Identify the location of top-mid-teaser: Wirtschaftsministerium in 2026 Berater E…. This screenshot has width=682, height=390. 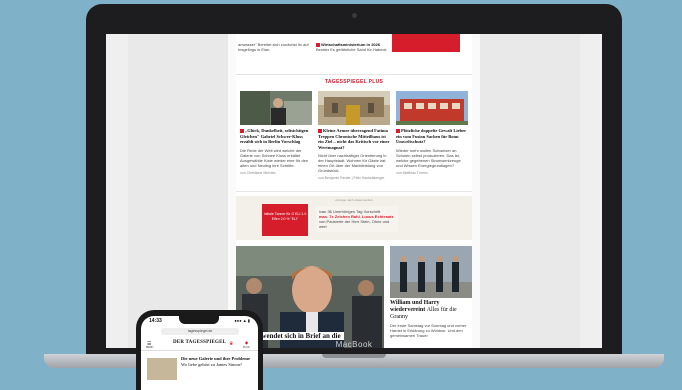
(352, 47).